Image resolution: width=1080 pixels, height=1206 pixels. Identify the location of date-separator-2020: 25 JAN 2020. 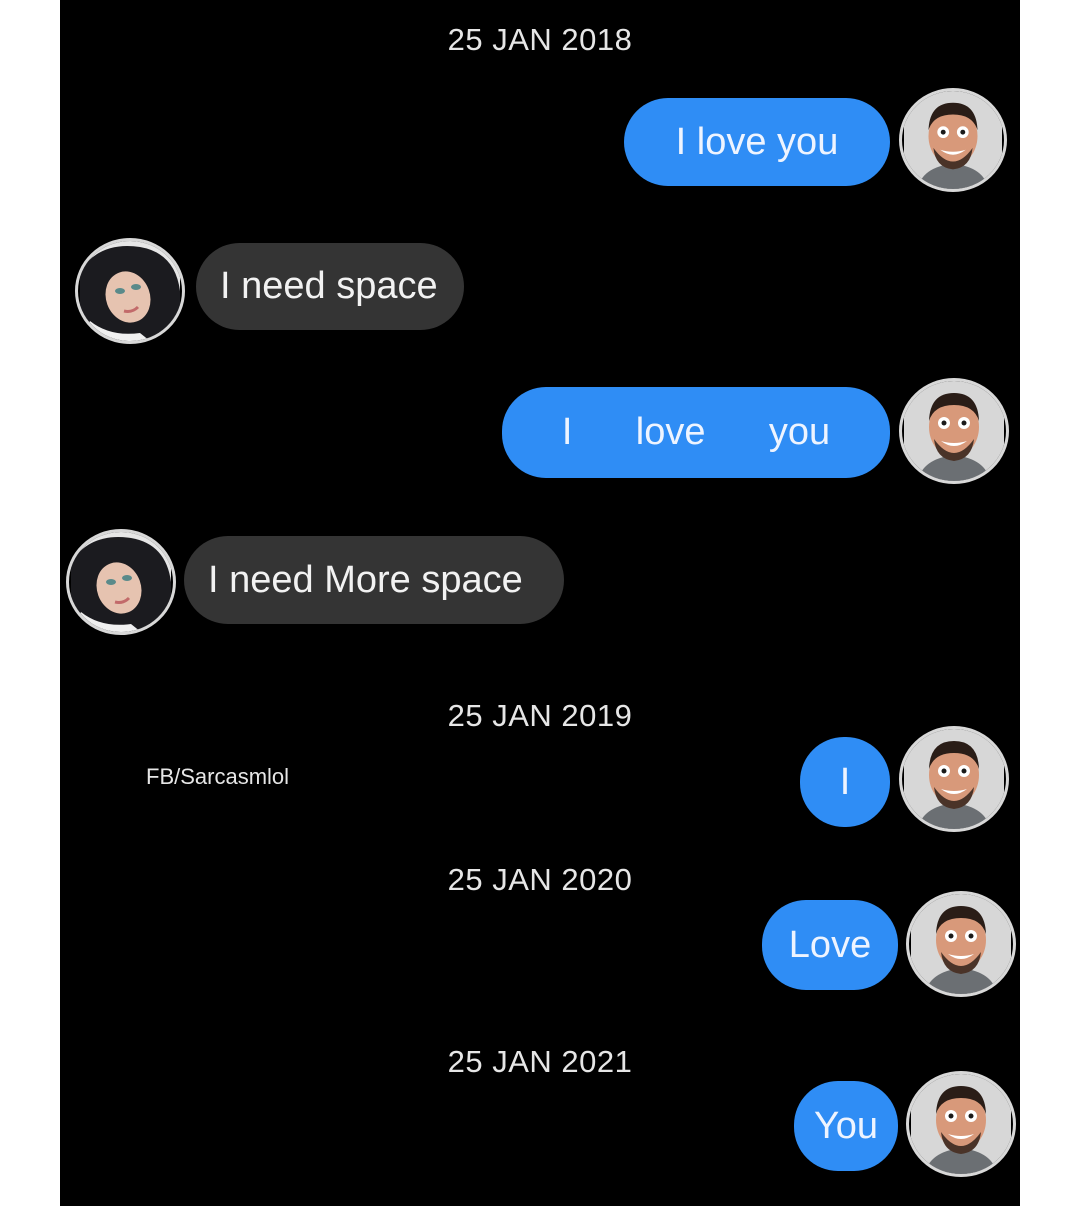
(540, 879).